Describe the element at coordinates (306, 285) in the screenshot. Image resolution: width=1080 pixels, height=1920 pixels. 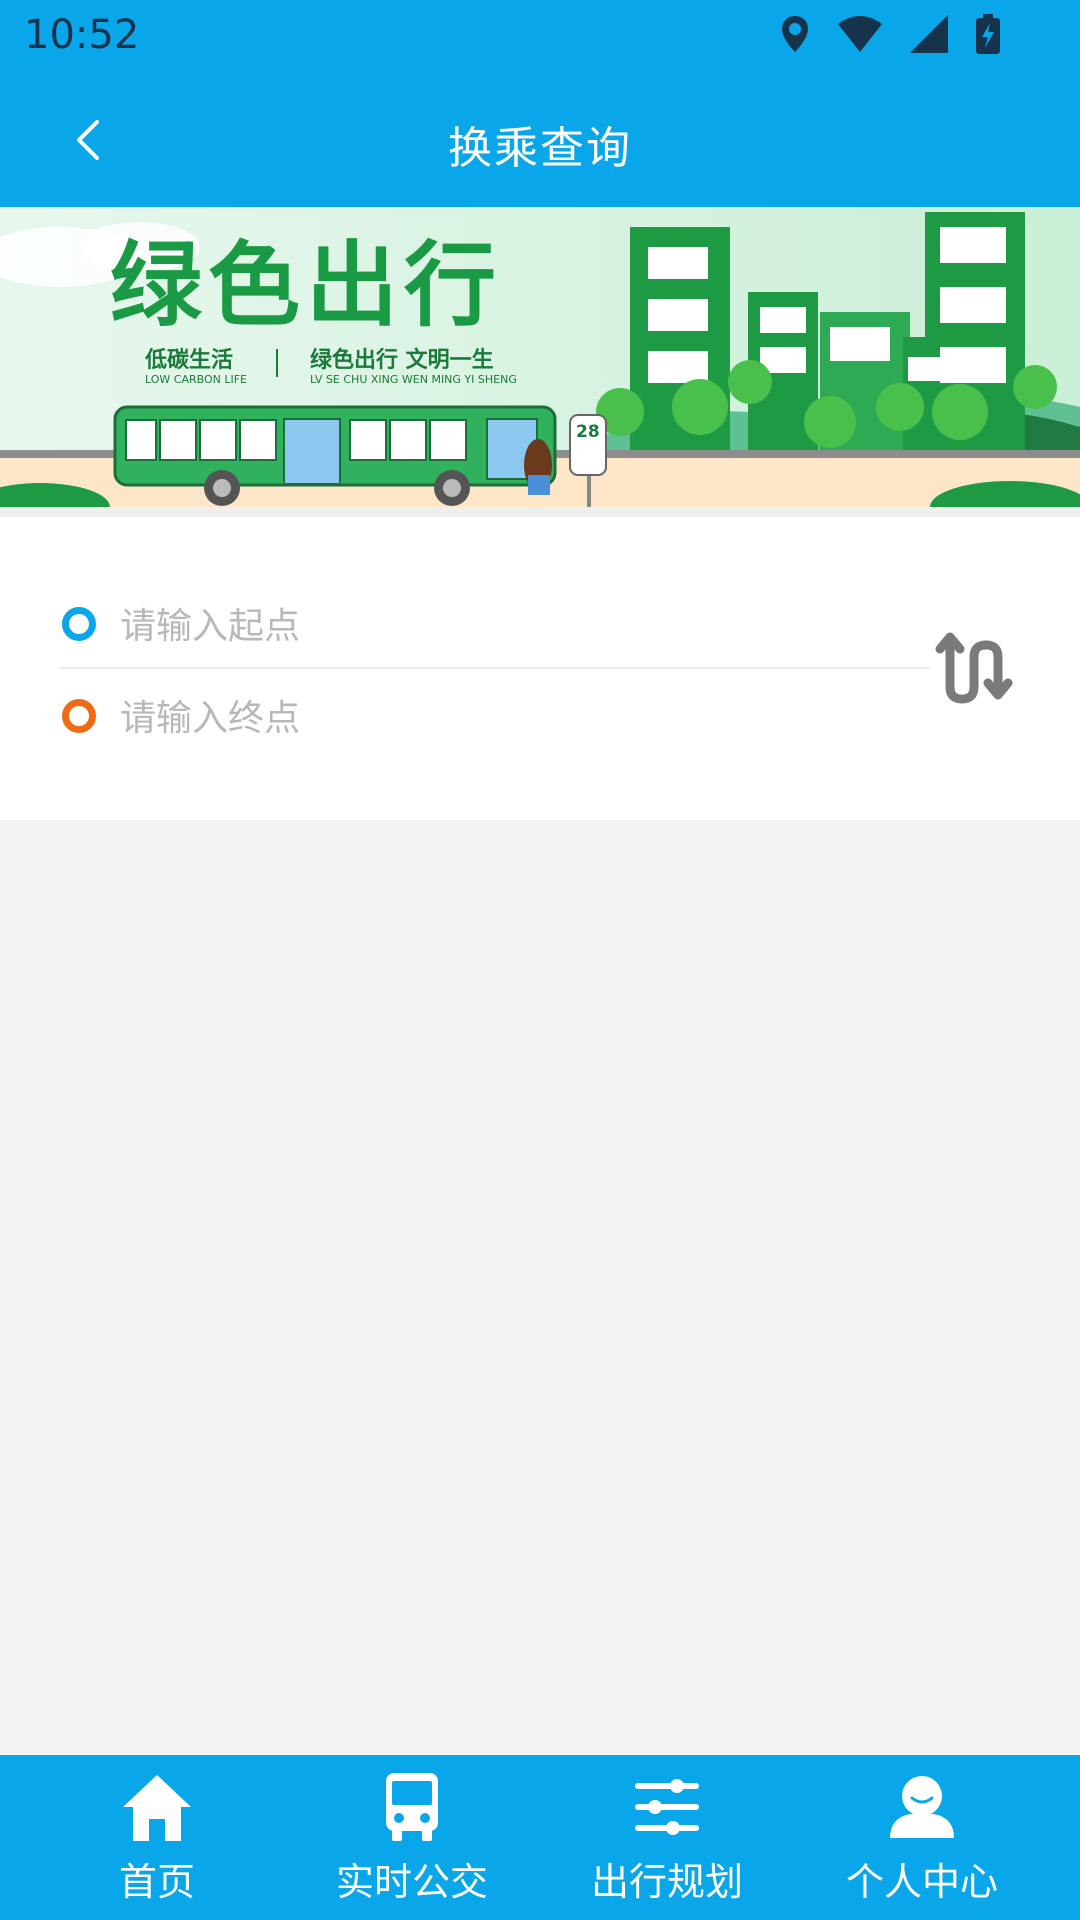
I see `banner-title: 绿色出行` at that location.